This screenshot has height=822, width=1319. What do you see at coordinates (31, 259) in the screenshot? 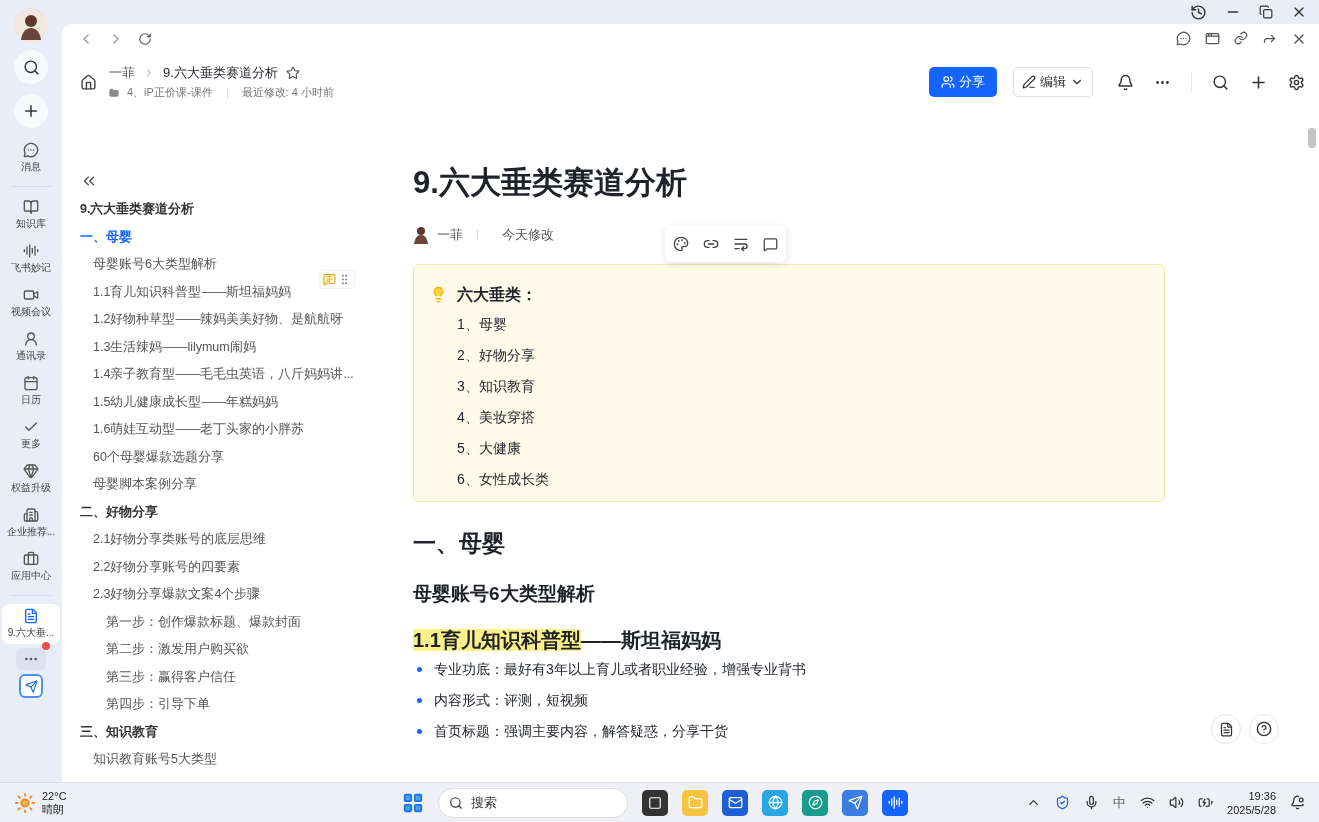
I see `rail-item: 飞书妙记` at bounding box center [31, 259].